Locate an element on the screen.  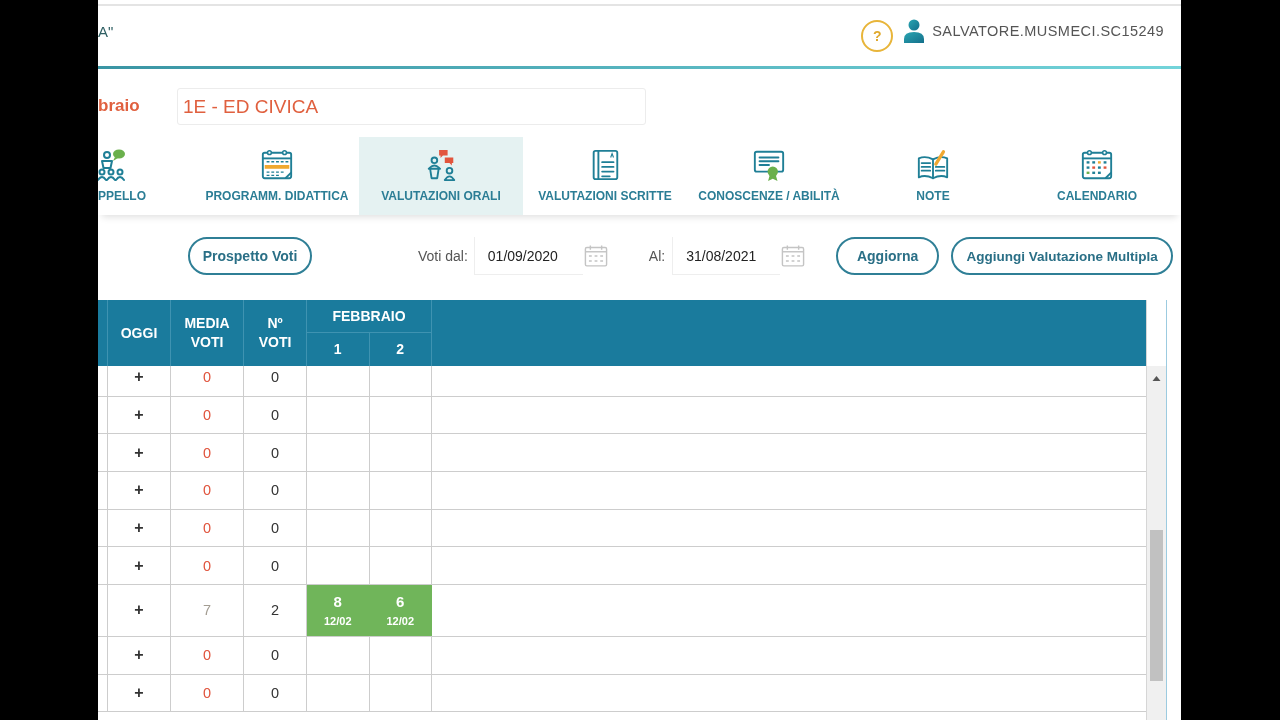
class-field: 1E - ED CIVICA is located at coordinates (411, 106).